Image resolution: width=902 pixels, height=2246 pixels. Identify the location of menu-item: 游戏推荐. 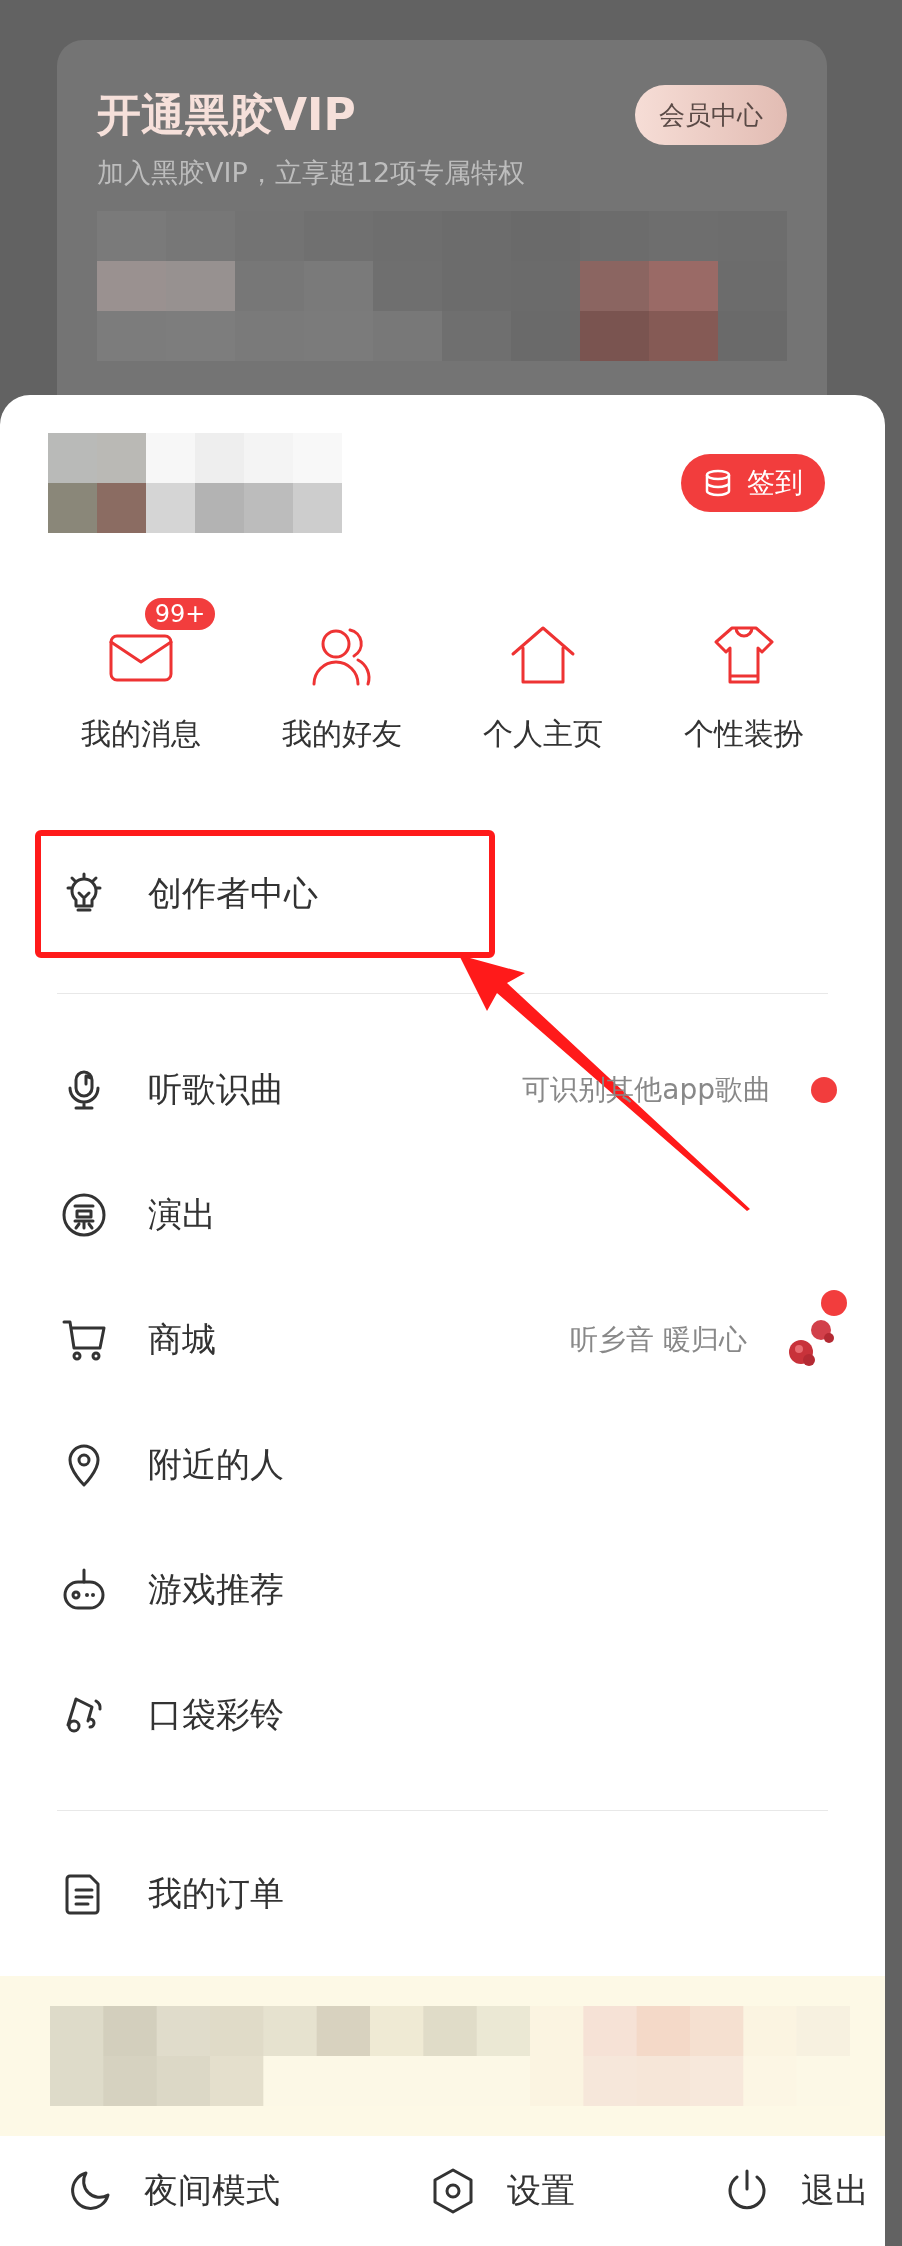
(442, 1589).